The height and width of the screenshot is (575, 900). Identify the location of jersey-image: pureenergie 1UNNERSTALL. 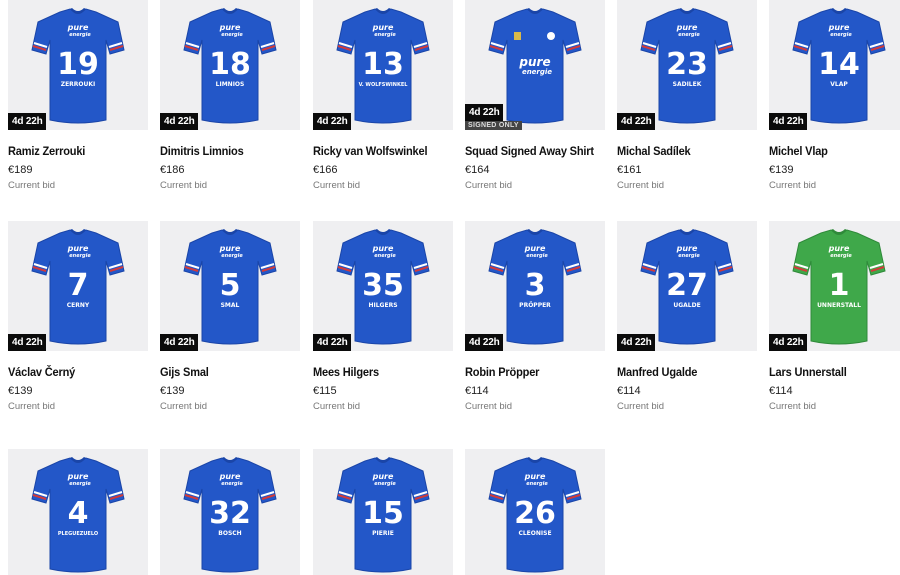
(839, 287).